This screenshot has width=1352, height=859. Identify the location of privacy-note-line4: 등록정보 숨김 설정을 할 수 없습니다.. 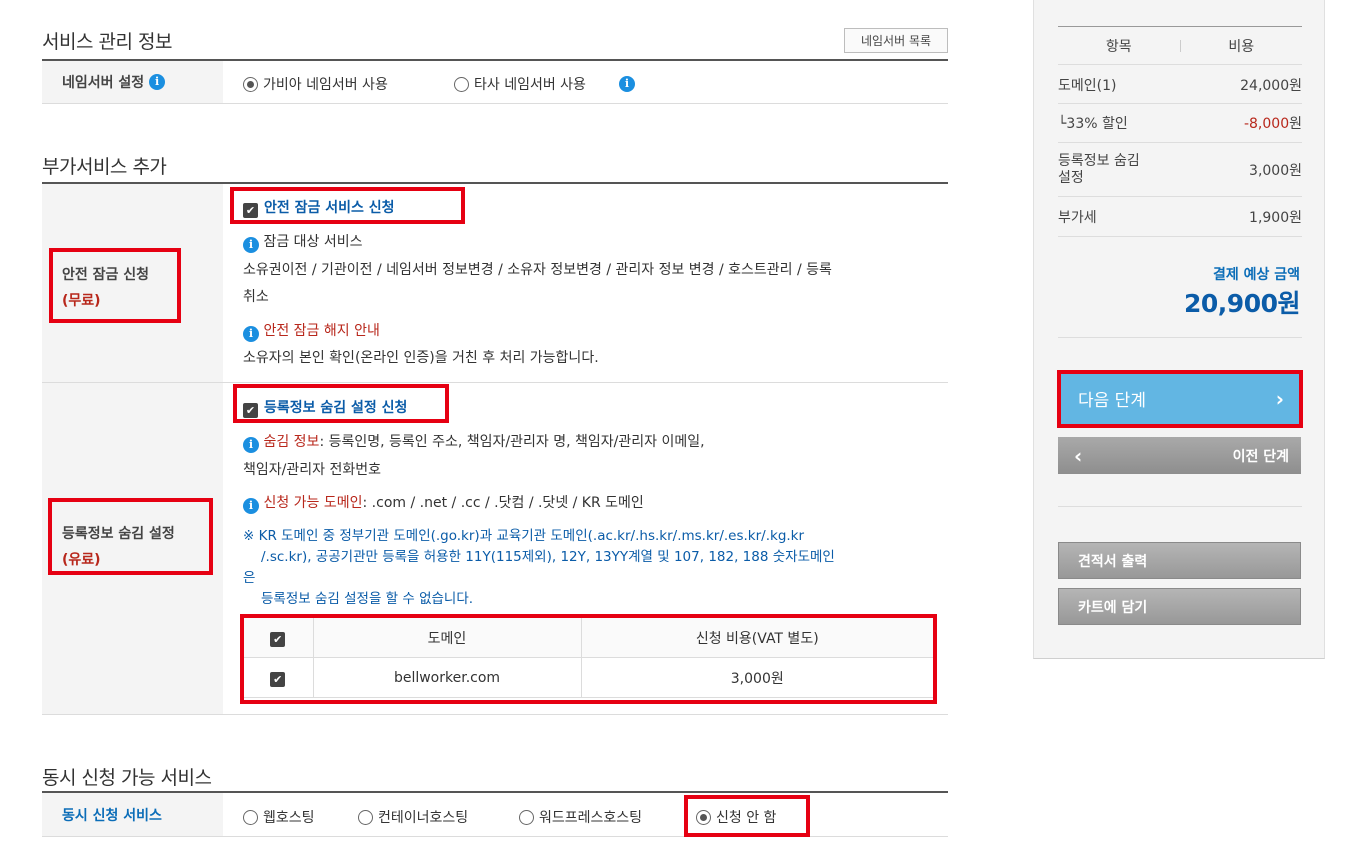
(367, 599).